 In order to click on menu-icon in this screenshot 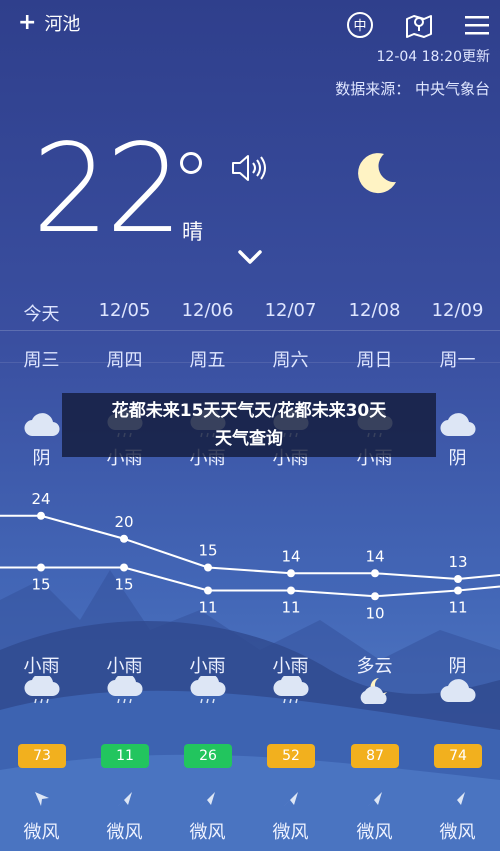, I will do `click(477, 25)`.